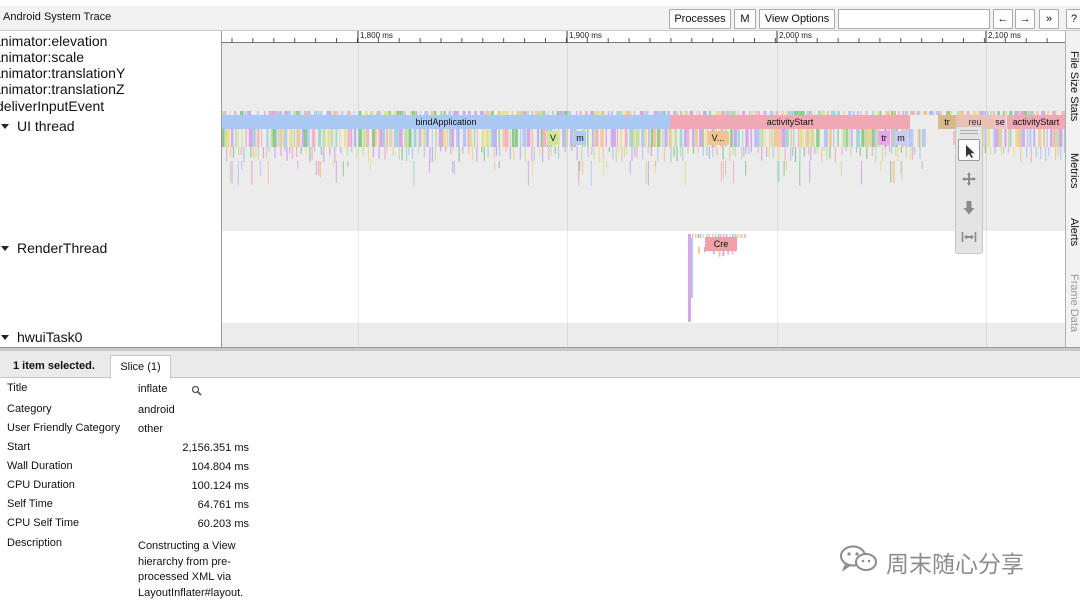 The height and width of the screenshot is (607, 1080). Describe the element at coordinates (914, 19) in the screenshot. I see `search-input` at that location.